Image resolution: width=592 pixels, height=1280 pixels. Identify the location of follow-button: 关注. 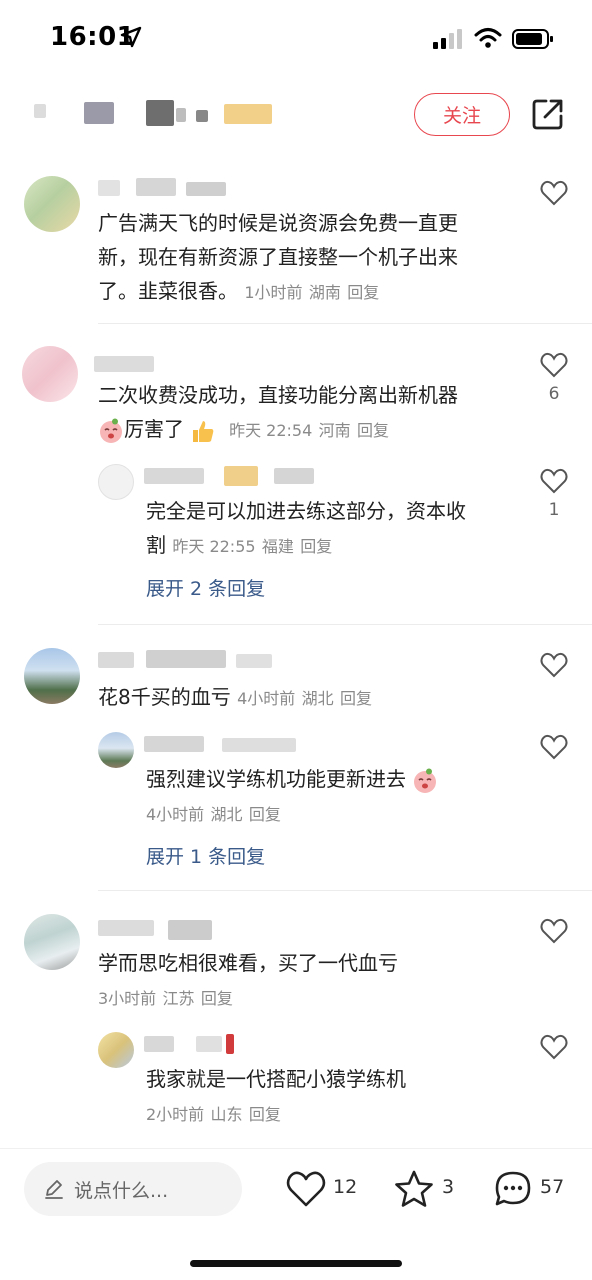
(462, 114).